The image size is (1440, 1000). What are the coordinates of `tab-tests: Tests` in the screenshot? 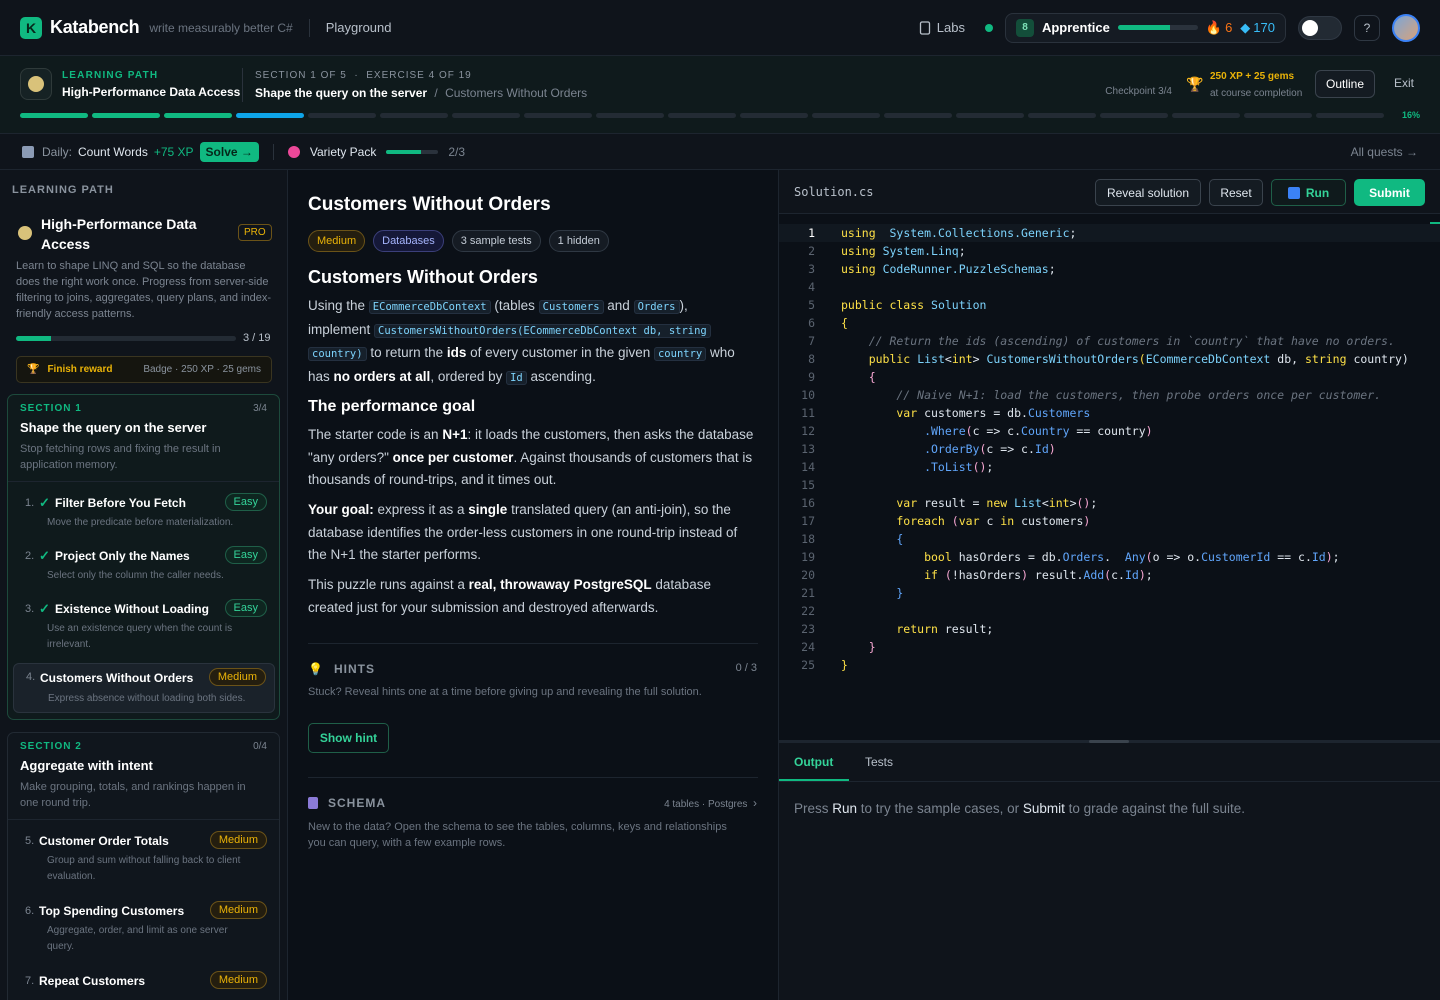 It's located at (879, 762).